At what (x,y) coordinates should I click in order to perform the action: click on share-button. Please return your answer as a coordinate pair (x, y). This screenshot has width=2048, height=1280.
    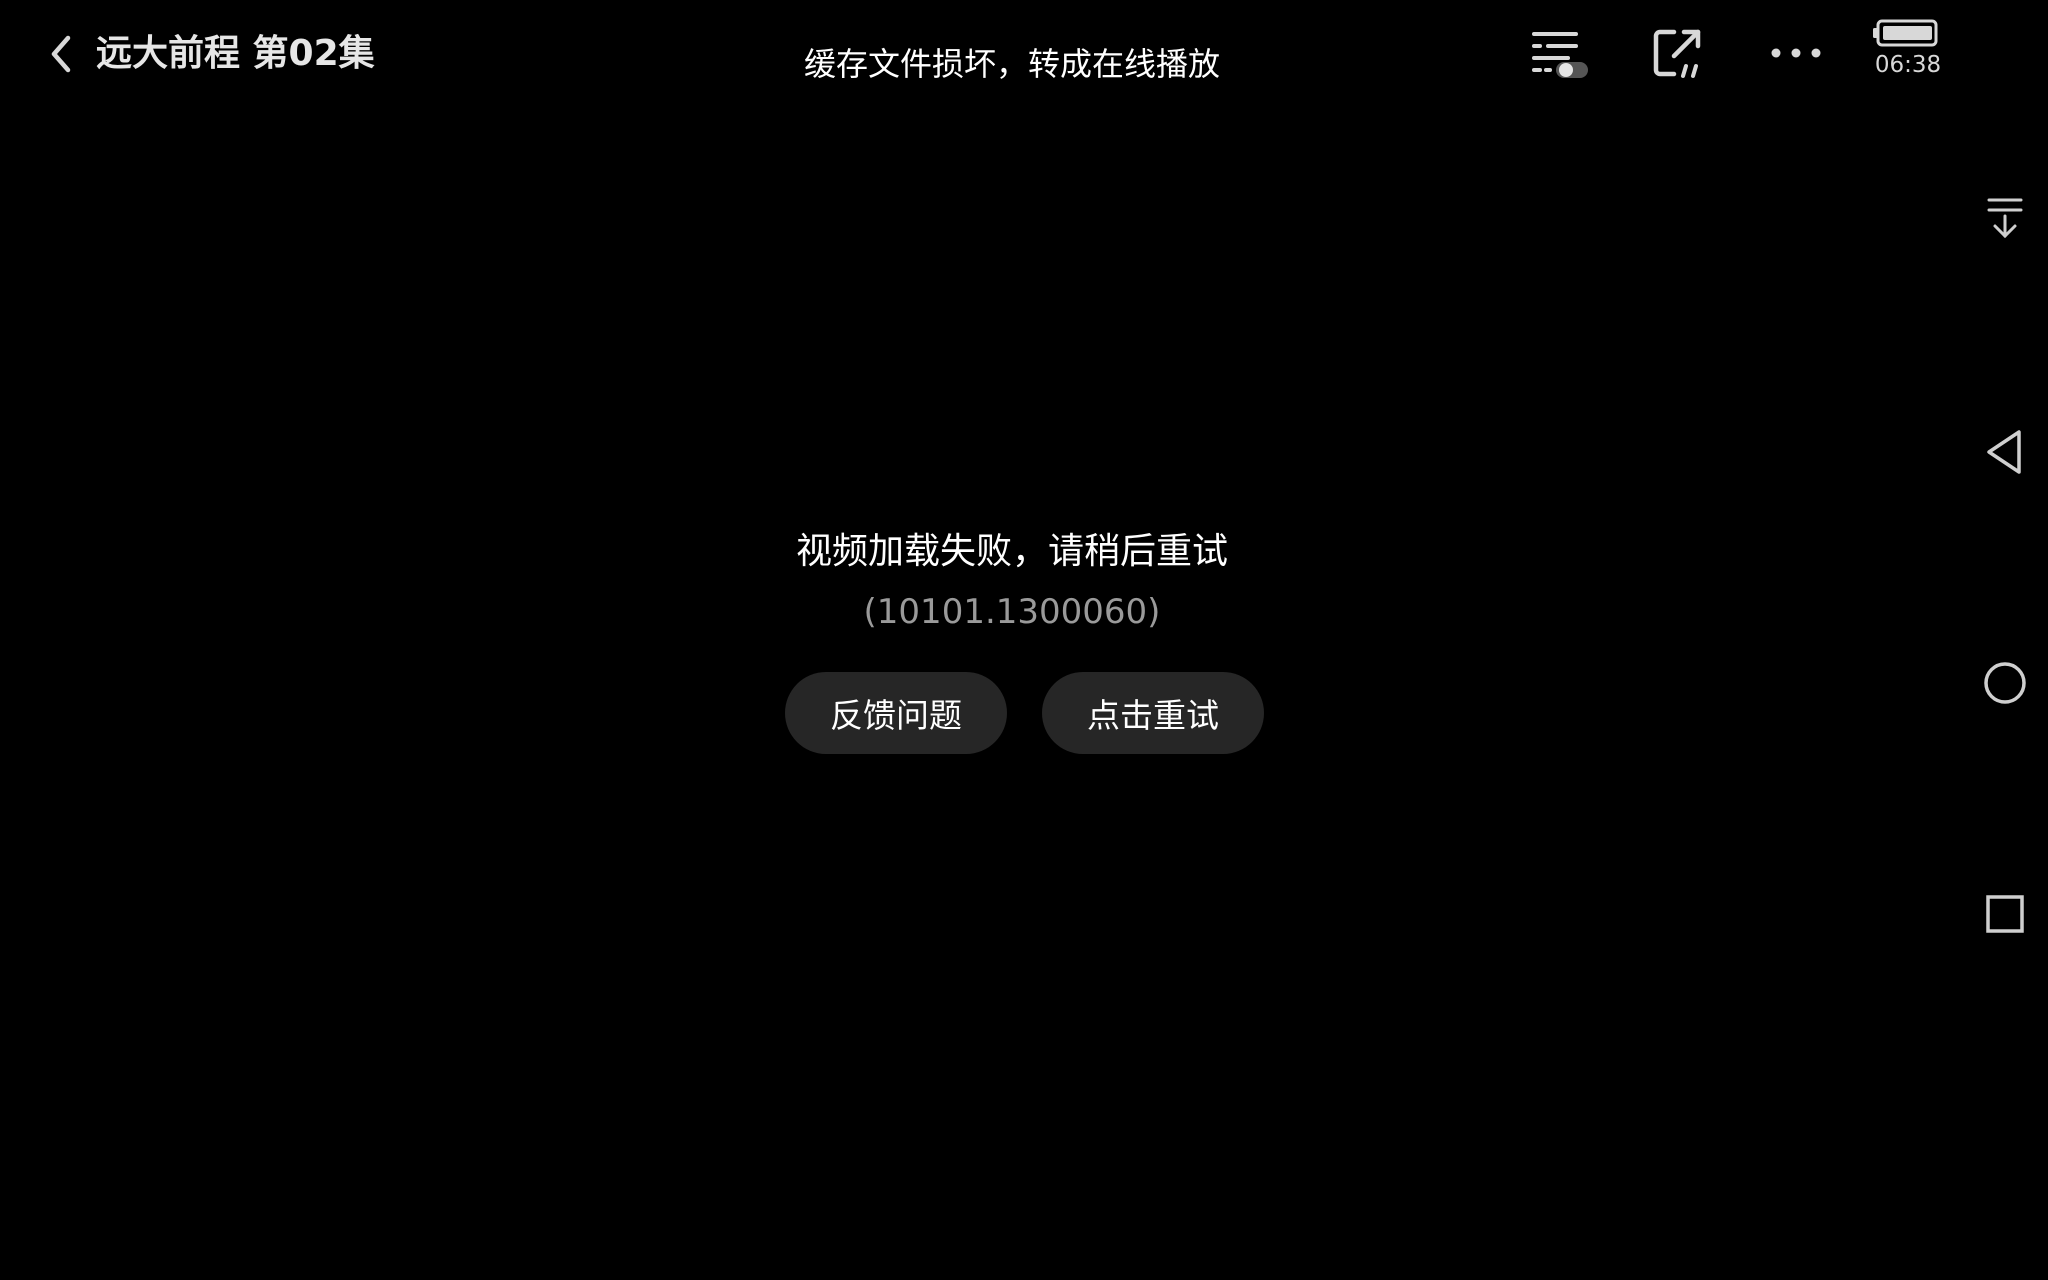
    Looking at the image, I should click on (1680, 53).